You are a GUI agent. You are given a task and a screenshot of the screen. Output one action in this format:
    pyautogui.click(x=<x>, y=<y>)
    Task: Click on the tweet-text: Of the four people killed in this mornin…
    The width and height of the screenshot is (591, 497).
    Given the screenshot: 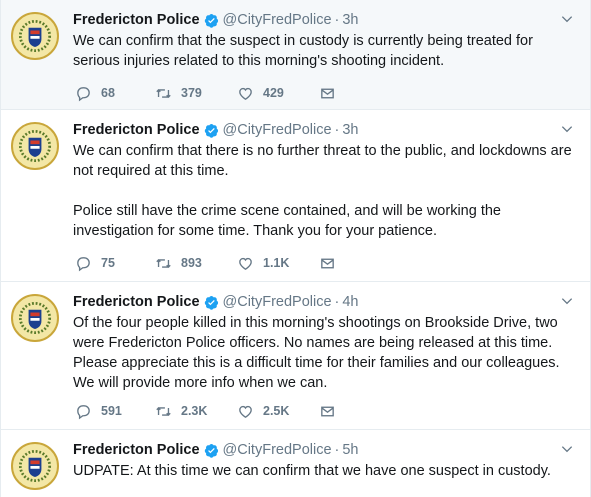 What is the action you would take?
    pyautogui.click(x=325, y=353)
    